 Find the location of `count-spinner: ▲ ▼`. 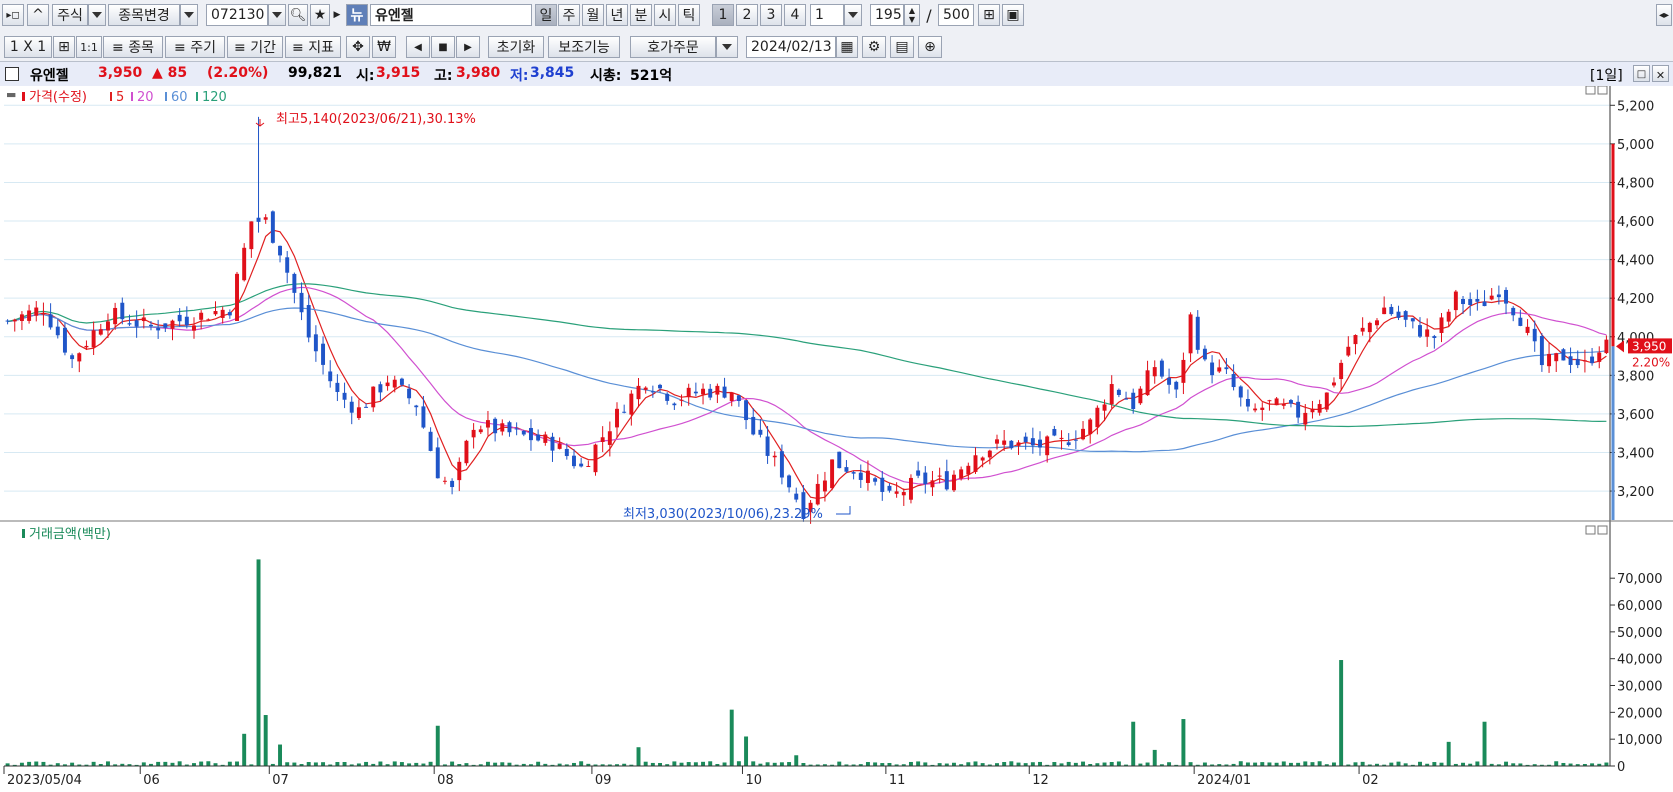

count-spinner: ▲ ▼ is located at coordinates (912, 15).